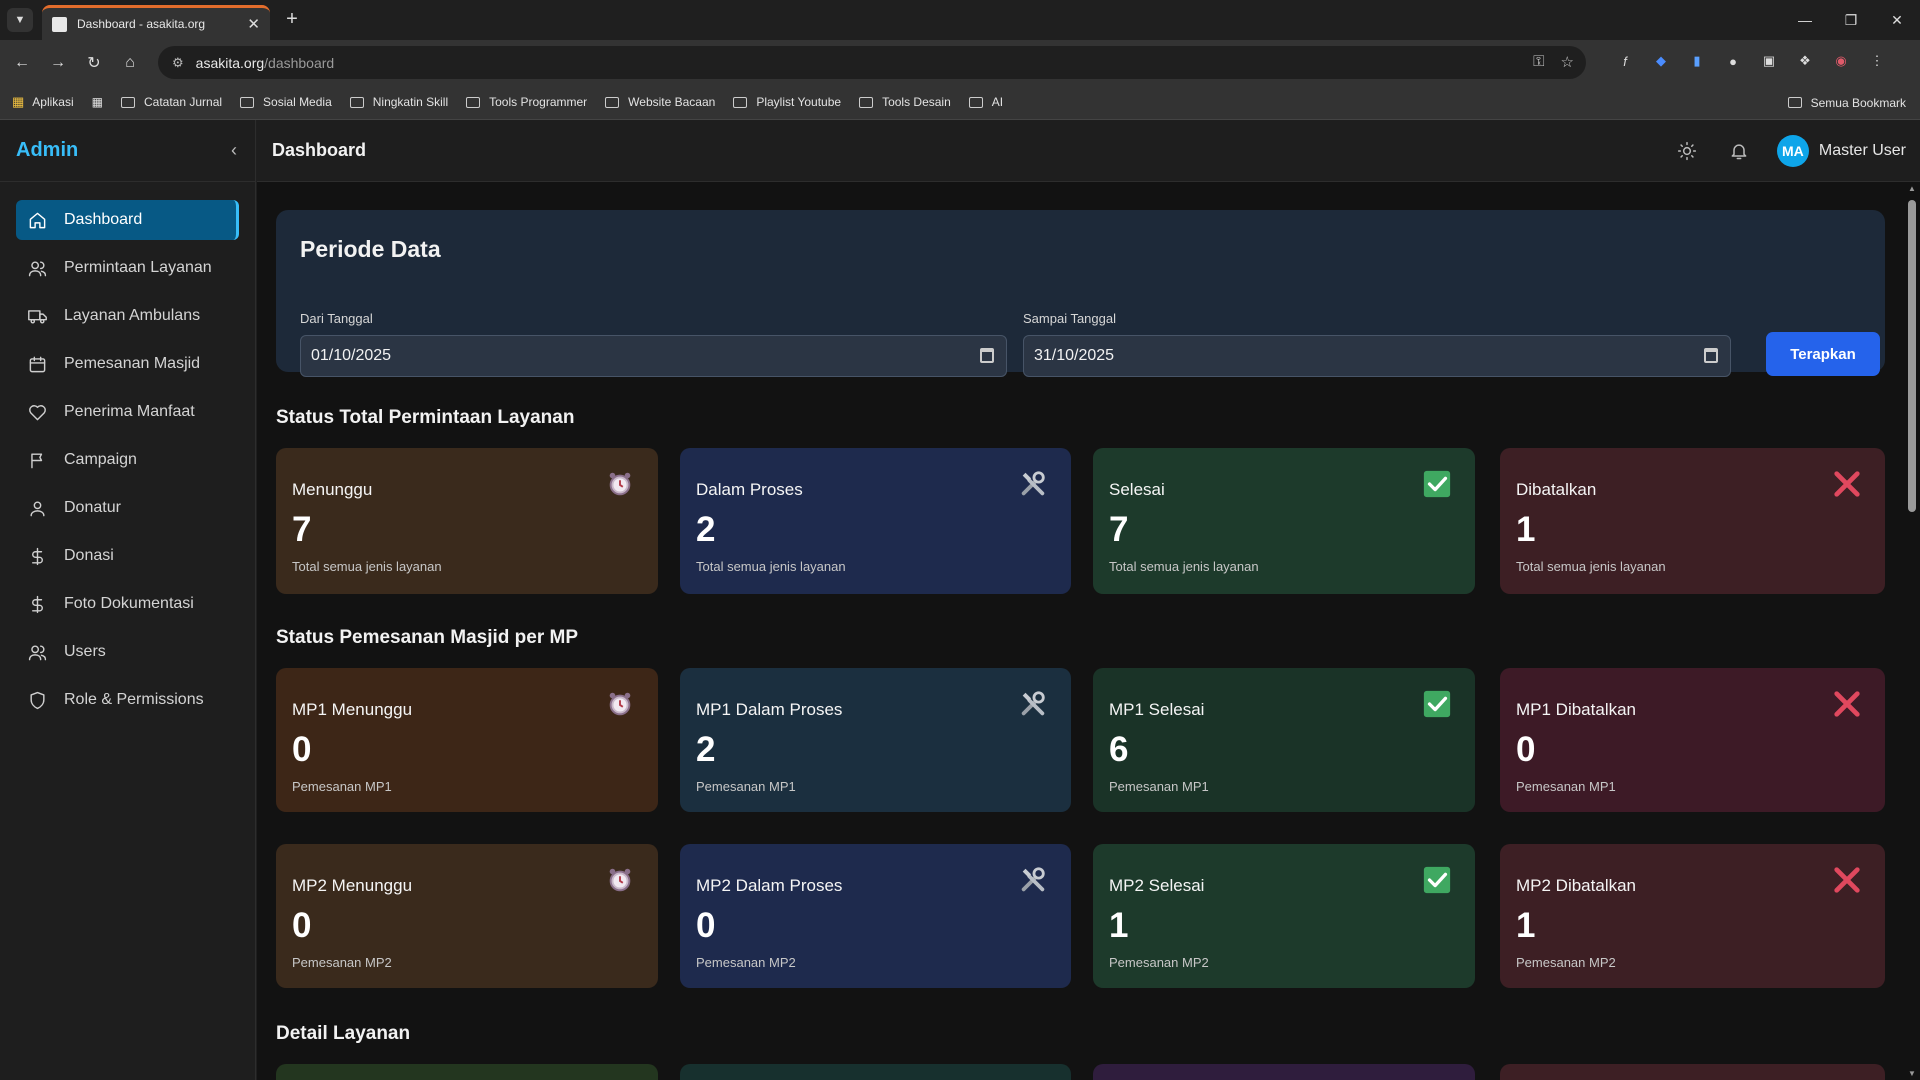  What do you see at coordinates (1692, 740) in the screenshot?
I see `stat-card: MP1 Dibatalkan 0 Pemesanan MP1` at bounding box center [1692, 740].